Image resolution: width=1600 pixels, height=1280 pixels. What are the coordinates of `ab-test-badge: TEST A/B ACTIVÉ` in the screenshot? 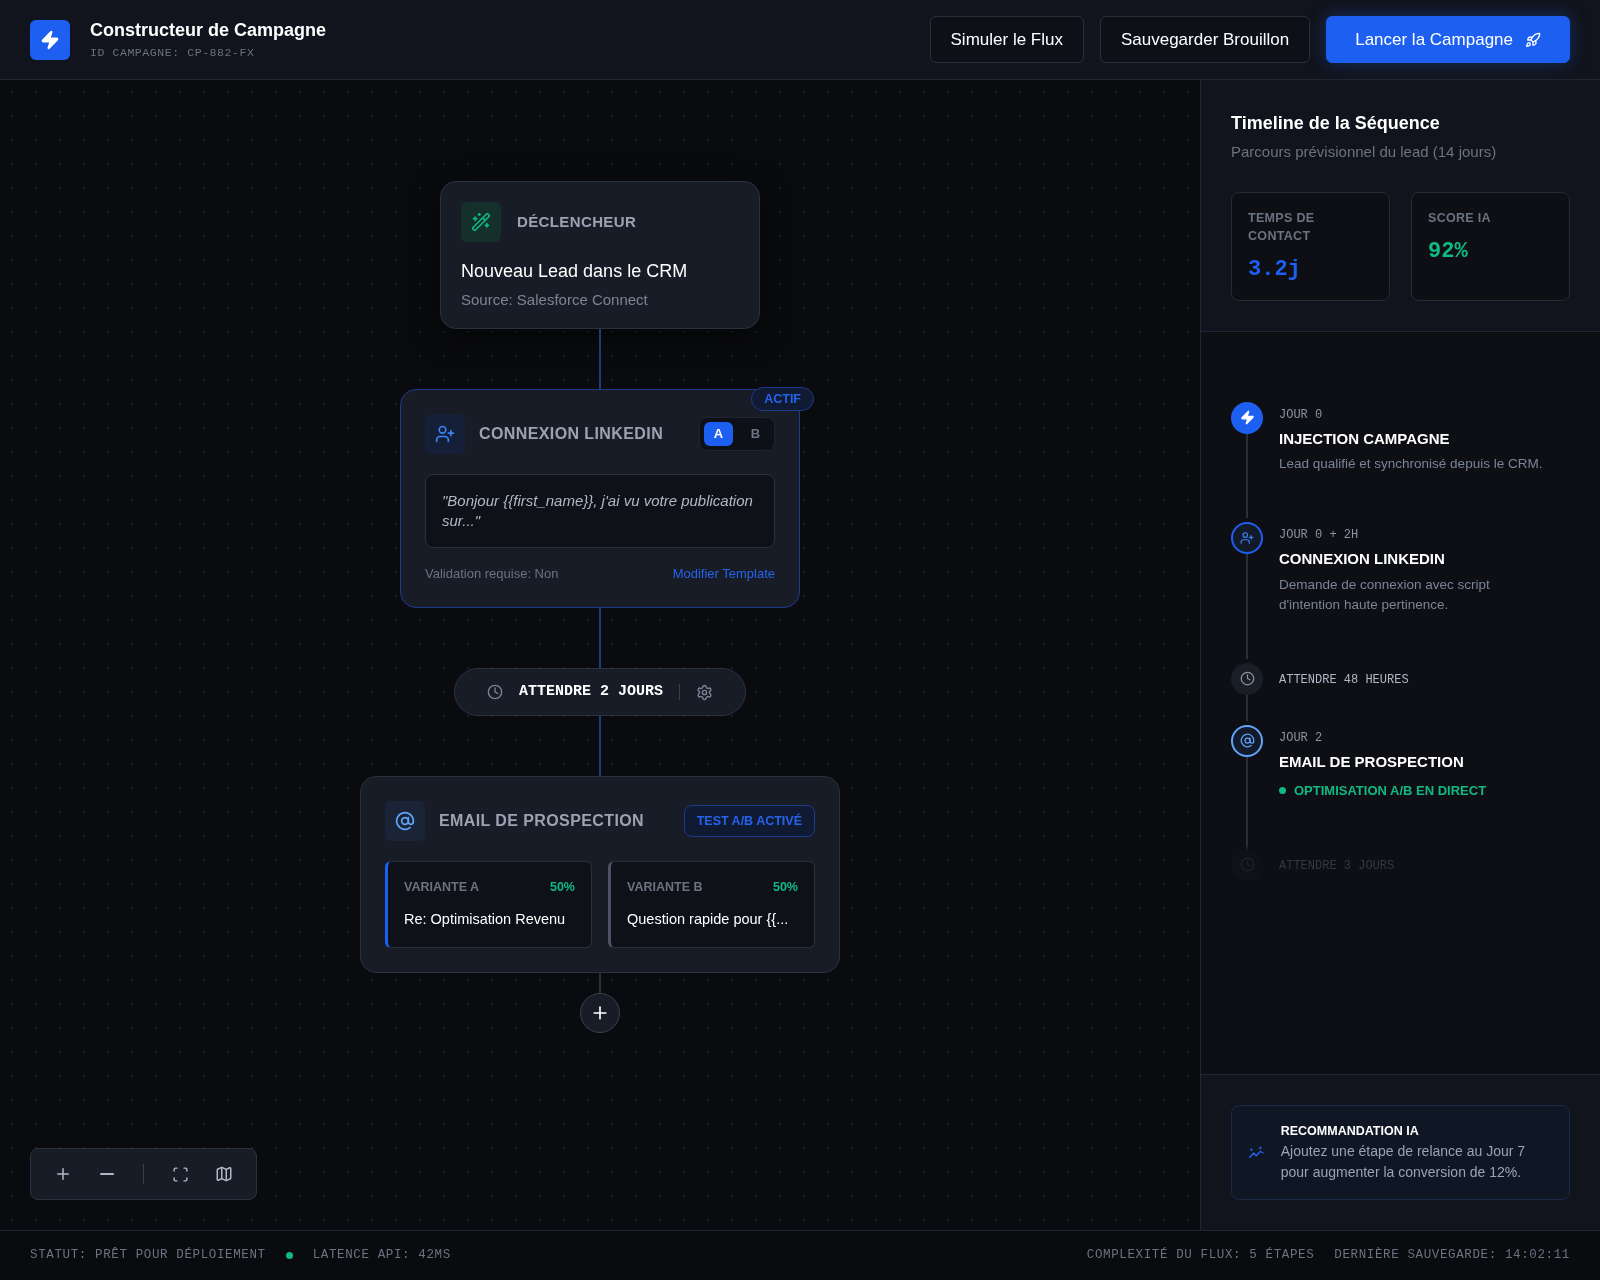 It's located at (749, 821).